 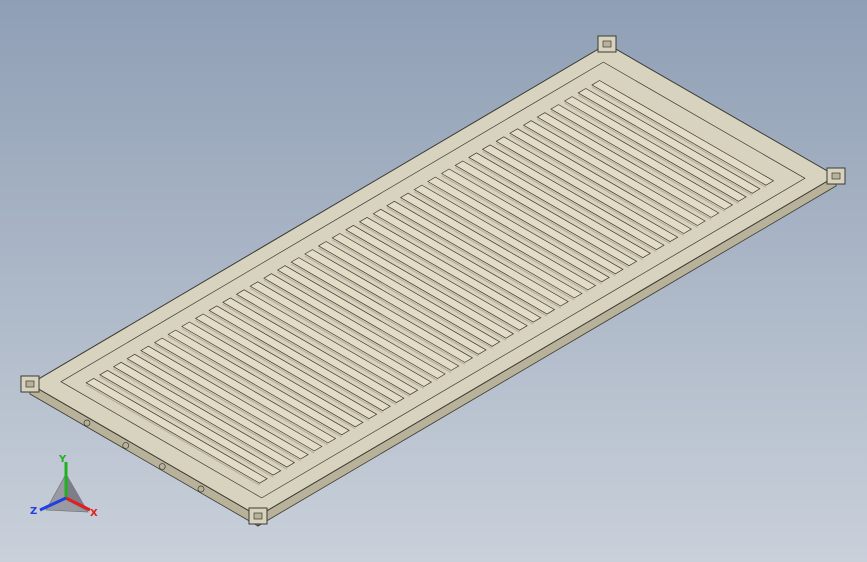 I want to click on triad-y-label: Y, so click(x=62, y=459).